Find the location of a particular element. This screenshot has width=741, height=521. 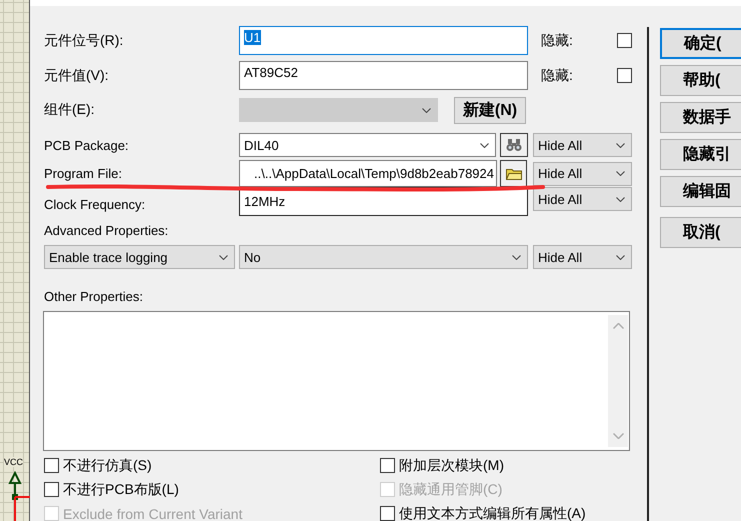

package-dropdown: DIL40 is located at coordinates (367, 145).